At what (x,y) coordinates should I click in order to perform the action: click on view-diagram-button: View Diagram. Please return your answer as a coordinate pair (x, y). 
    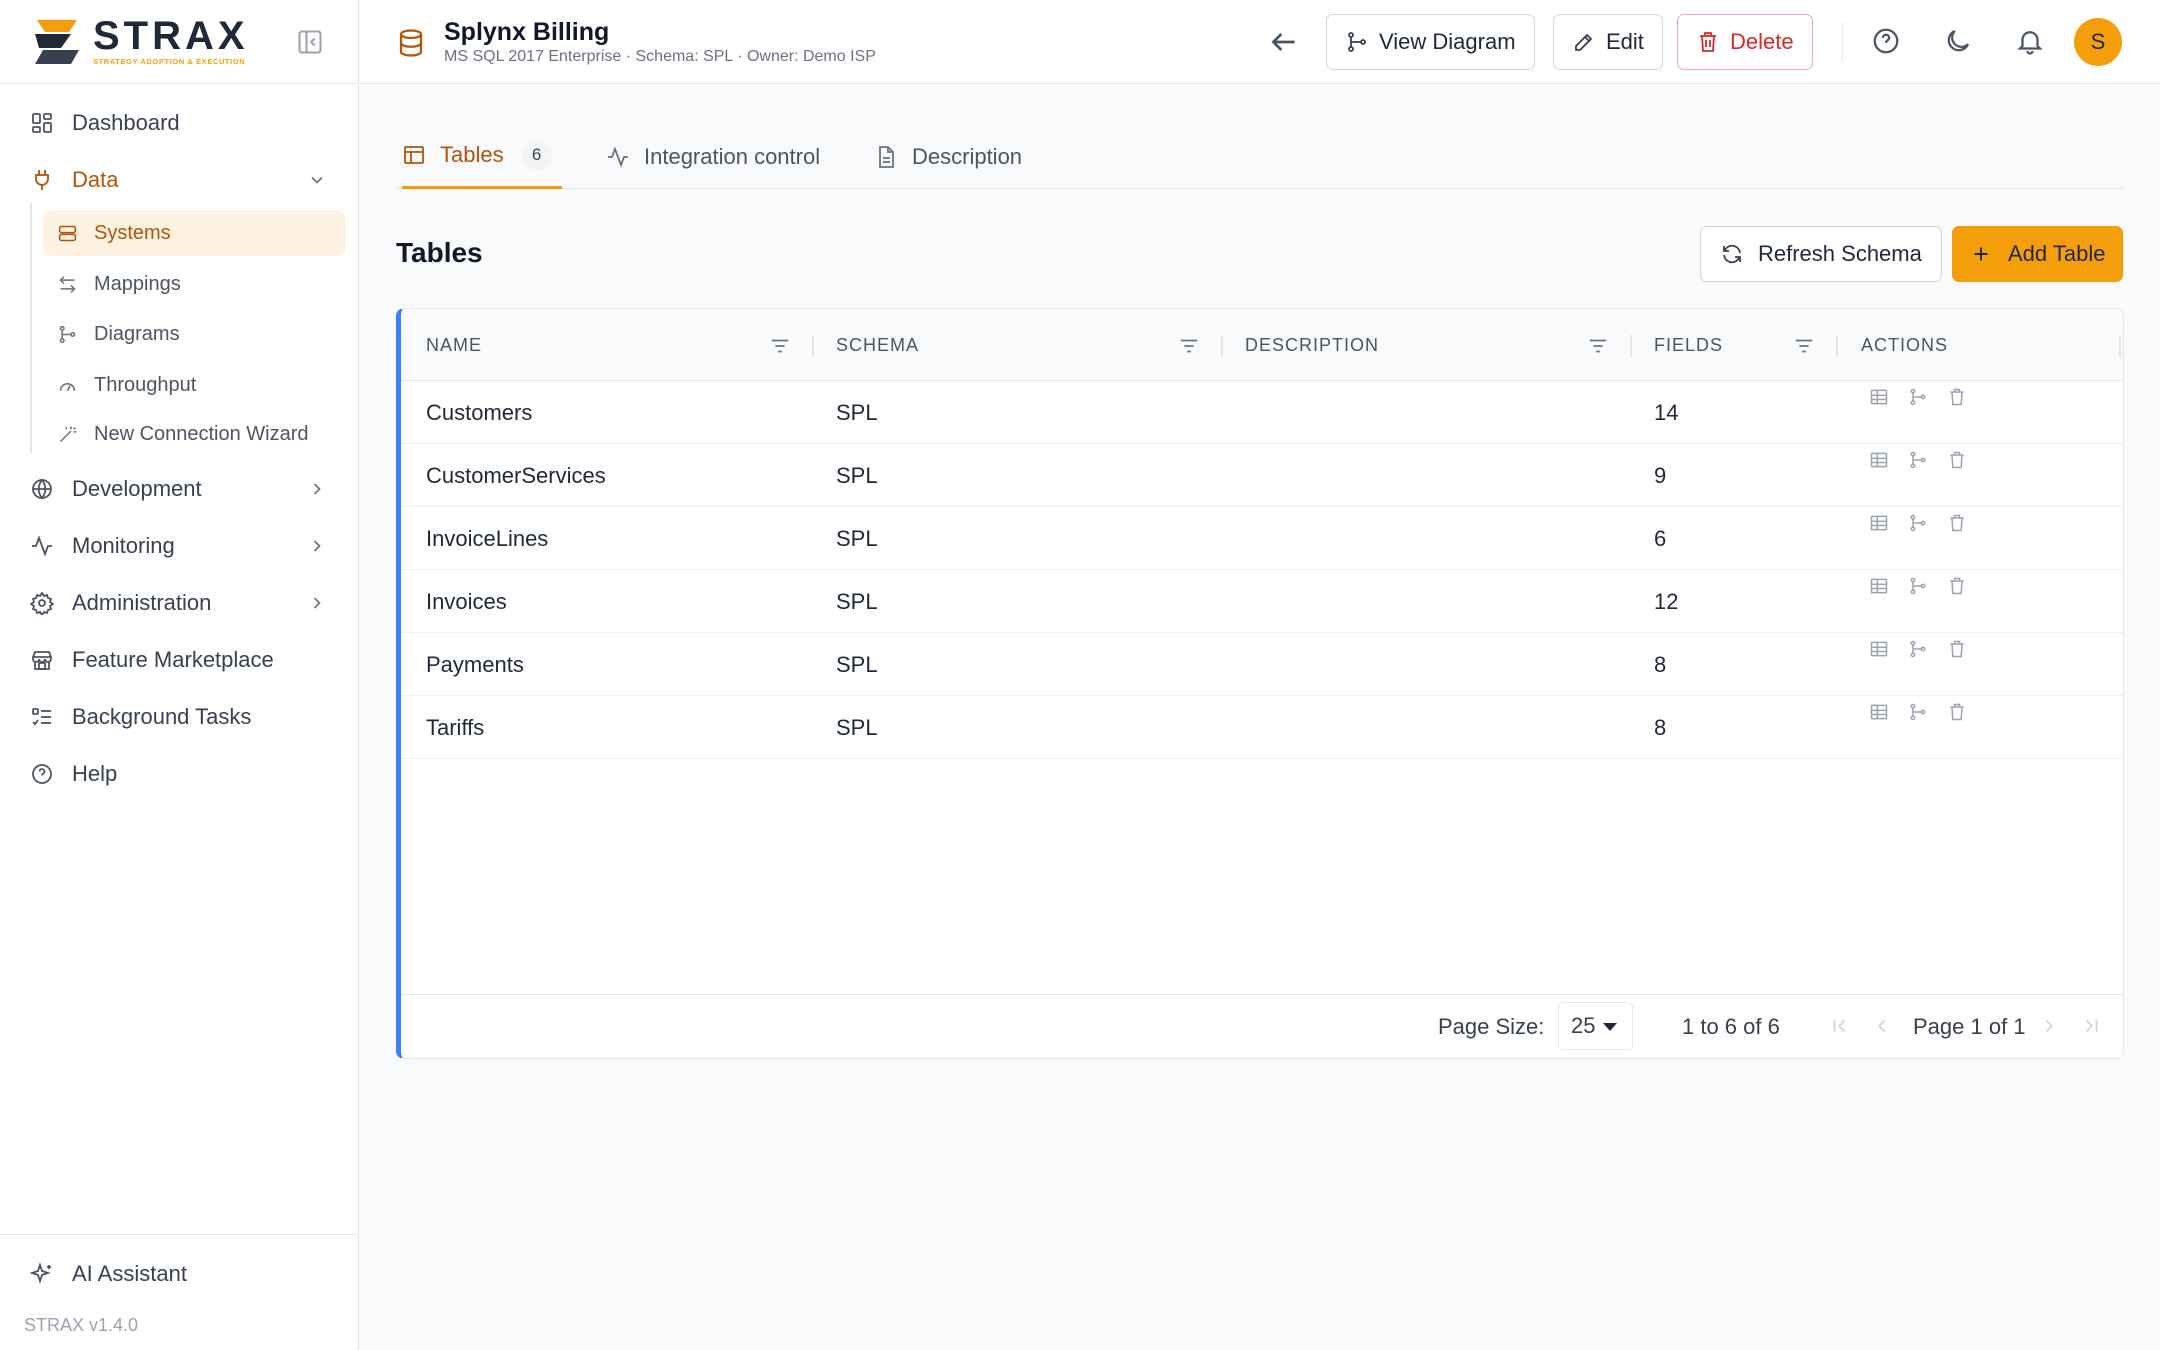
    Looking at the image, I should click on (1430, 42).